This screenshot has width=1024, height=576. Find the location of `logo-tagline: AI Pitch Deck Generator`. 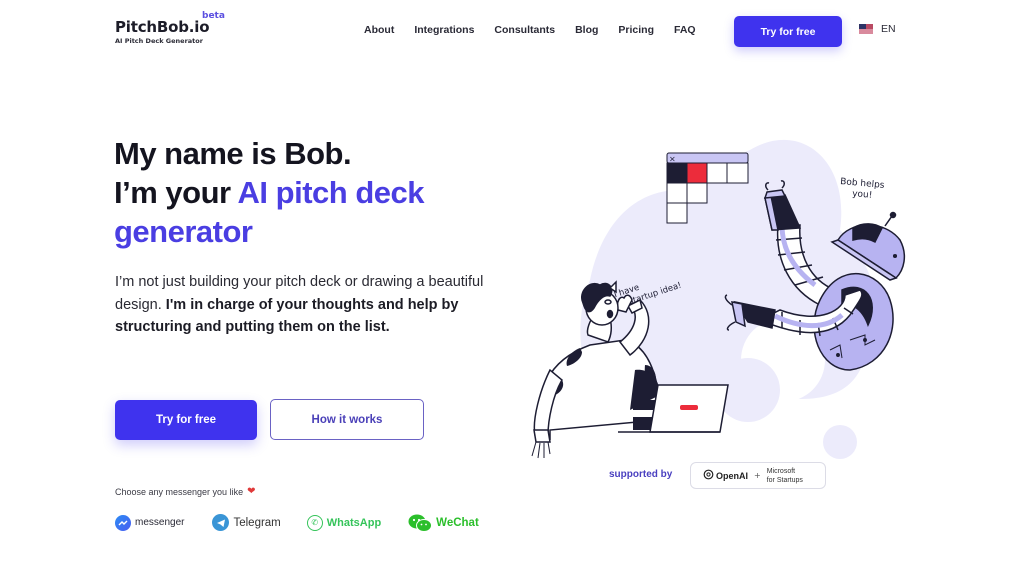

logo-tagline: AI Pitch Deck Generator is located at coordinates (159, 41).